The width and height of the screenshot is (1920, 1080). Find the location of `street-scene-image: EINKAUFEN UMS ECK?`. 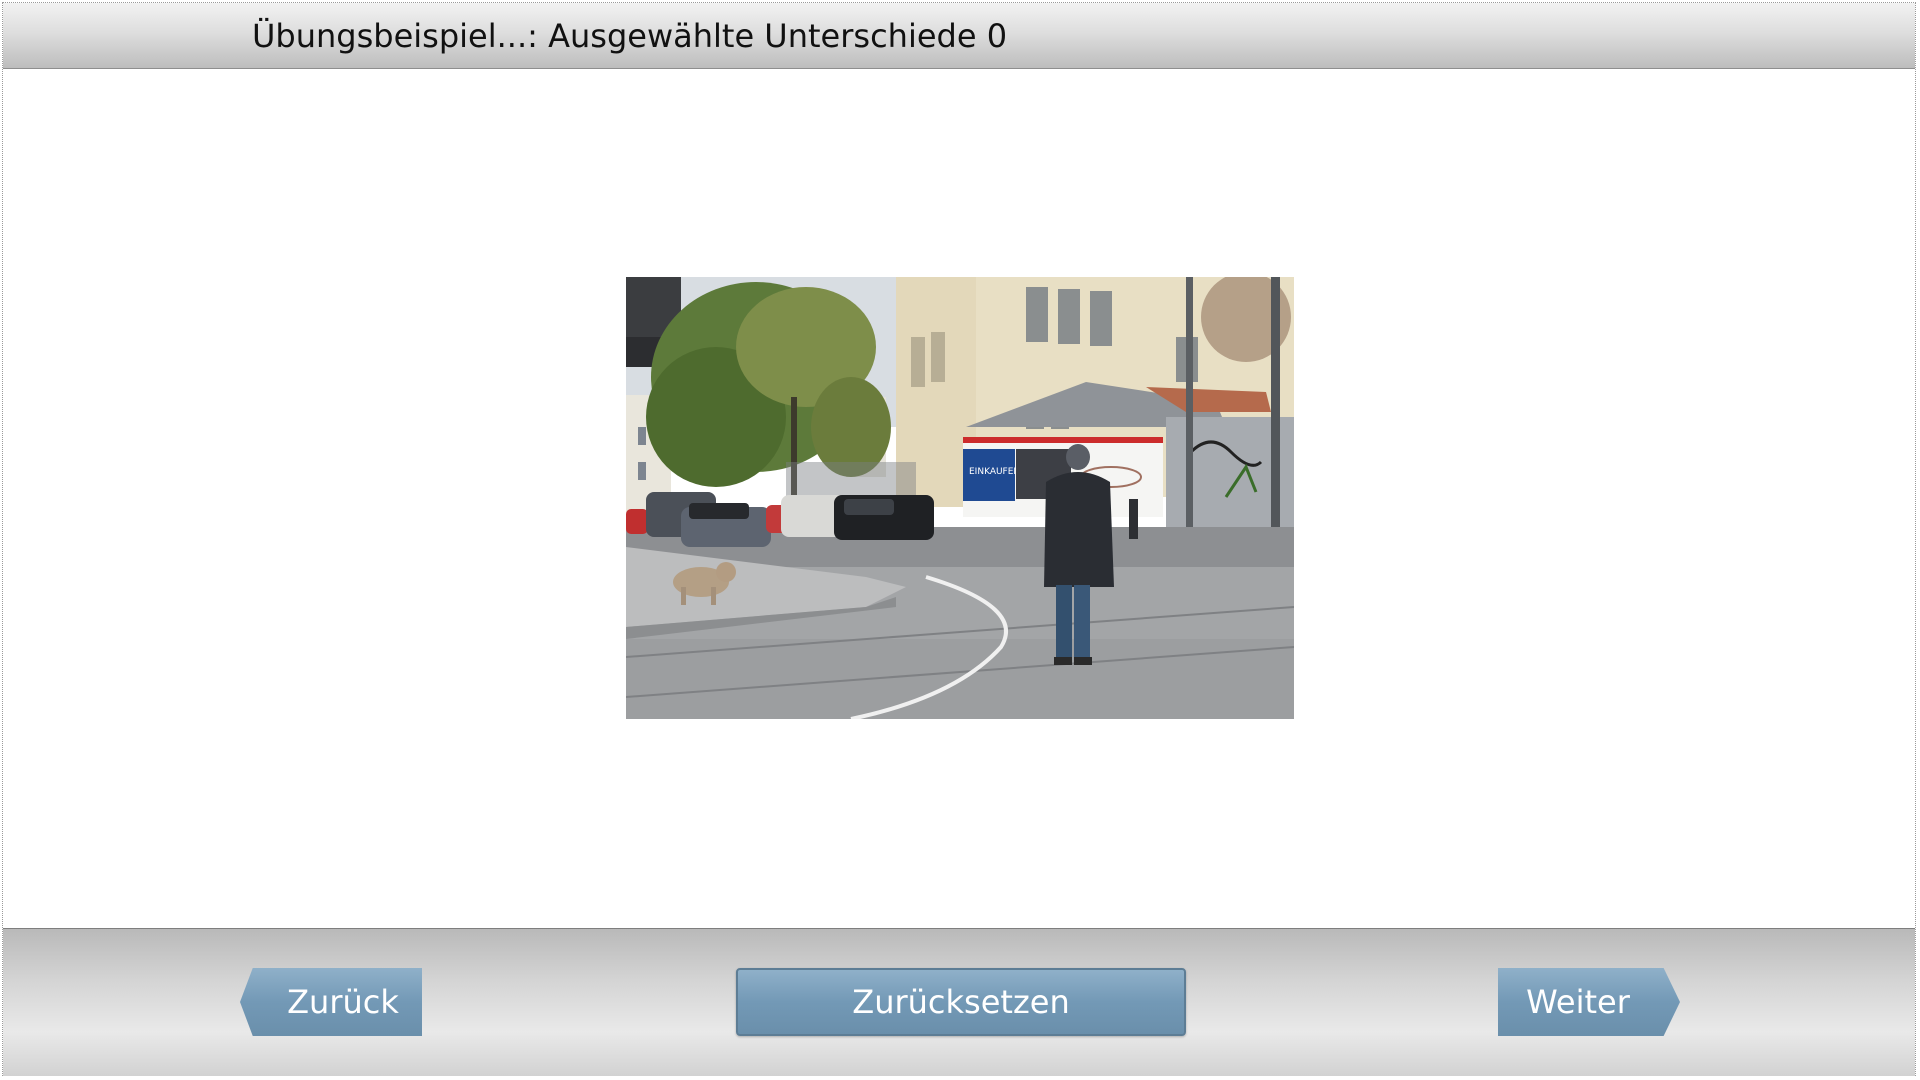

street-scene-image: EINKAUFEN UMS ECK? is located at coordinates (960, 498).